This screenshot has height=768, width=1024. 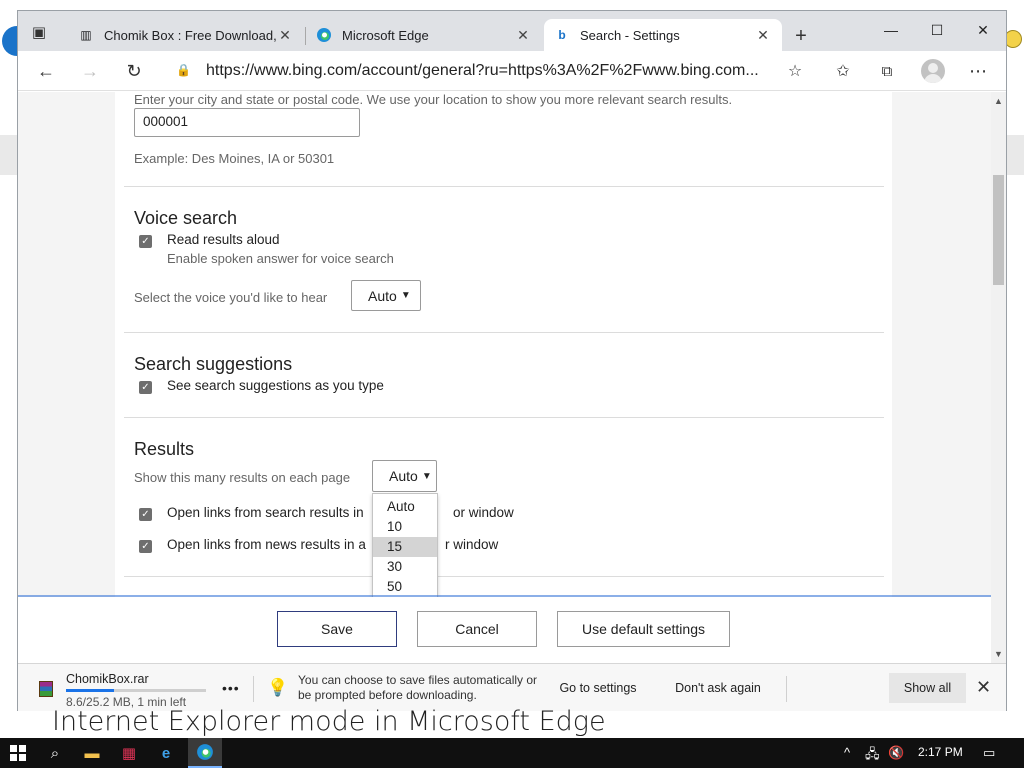 What do you see at coordinates (483, 512) in the screenshot?
I see `open-search-links-label-tail: or window` at bounding box center [483, 512].